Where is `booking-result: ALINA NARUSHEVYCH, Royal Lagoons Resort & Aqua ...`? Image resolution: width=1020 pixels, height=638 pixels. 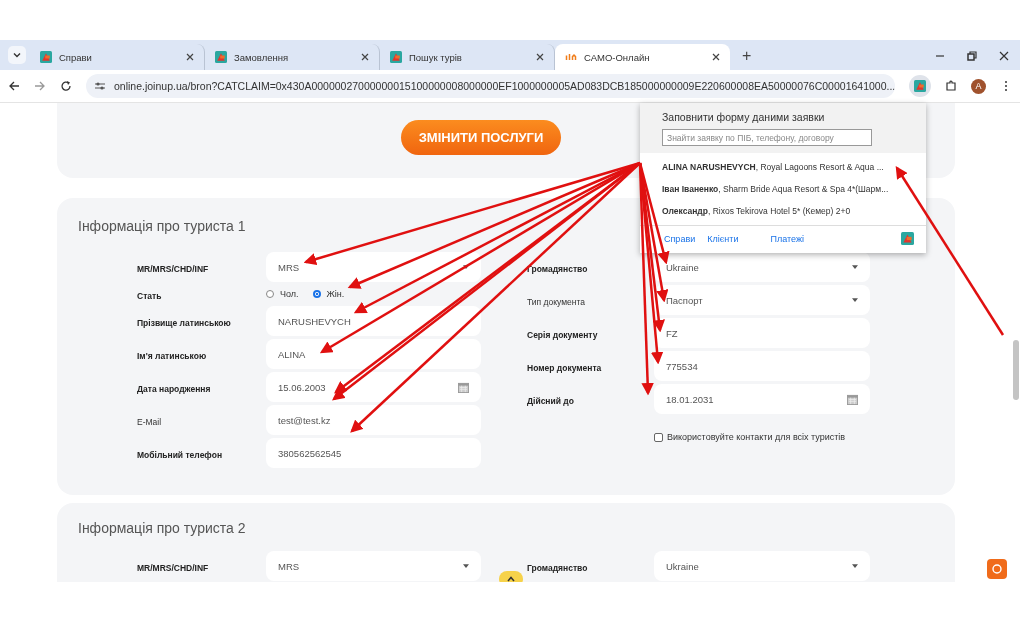 booking-result: ALINA NARUSHEVYCH, Royal Lagoons Resort & Aqua ... is located at coordinates (794, 167).